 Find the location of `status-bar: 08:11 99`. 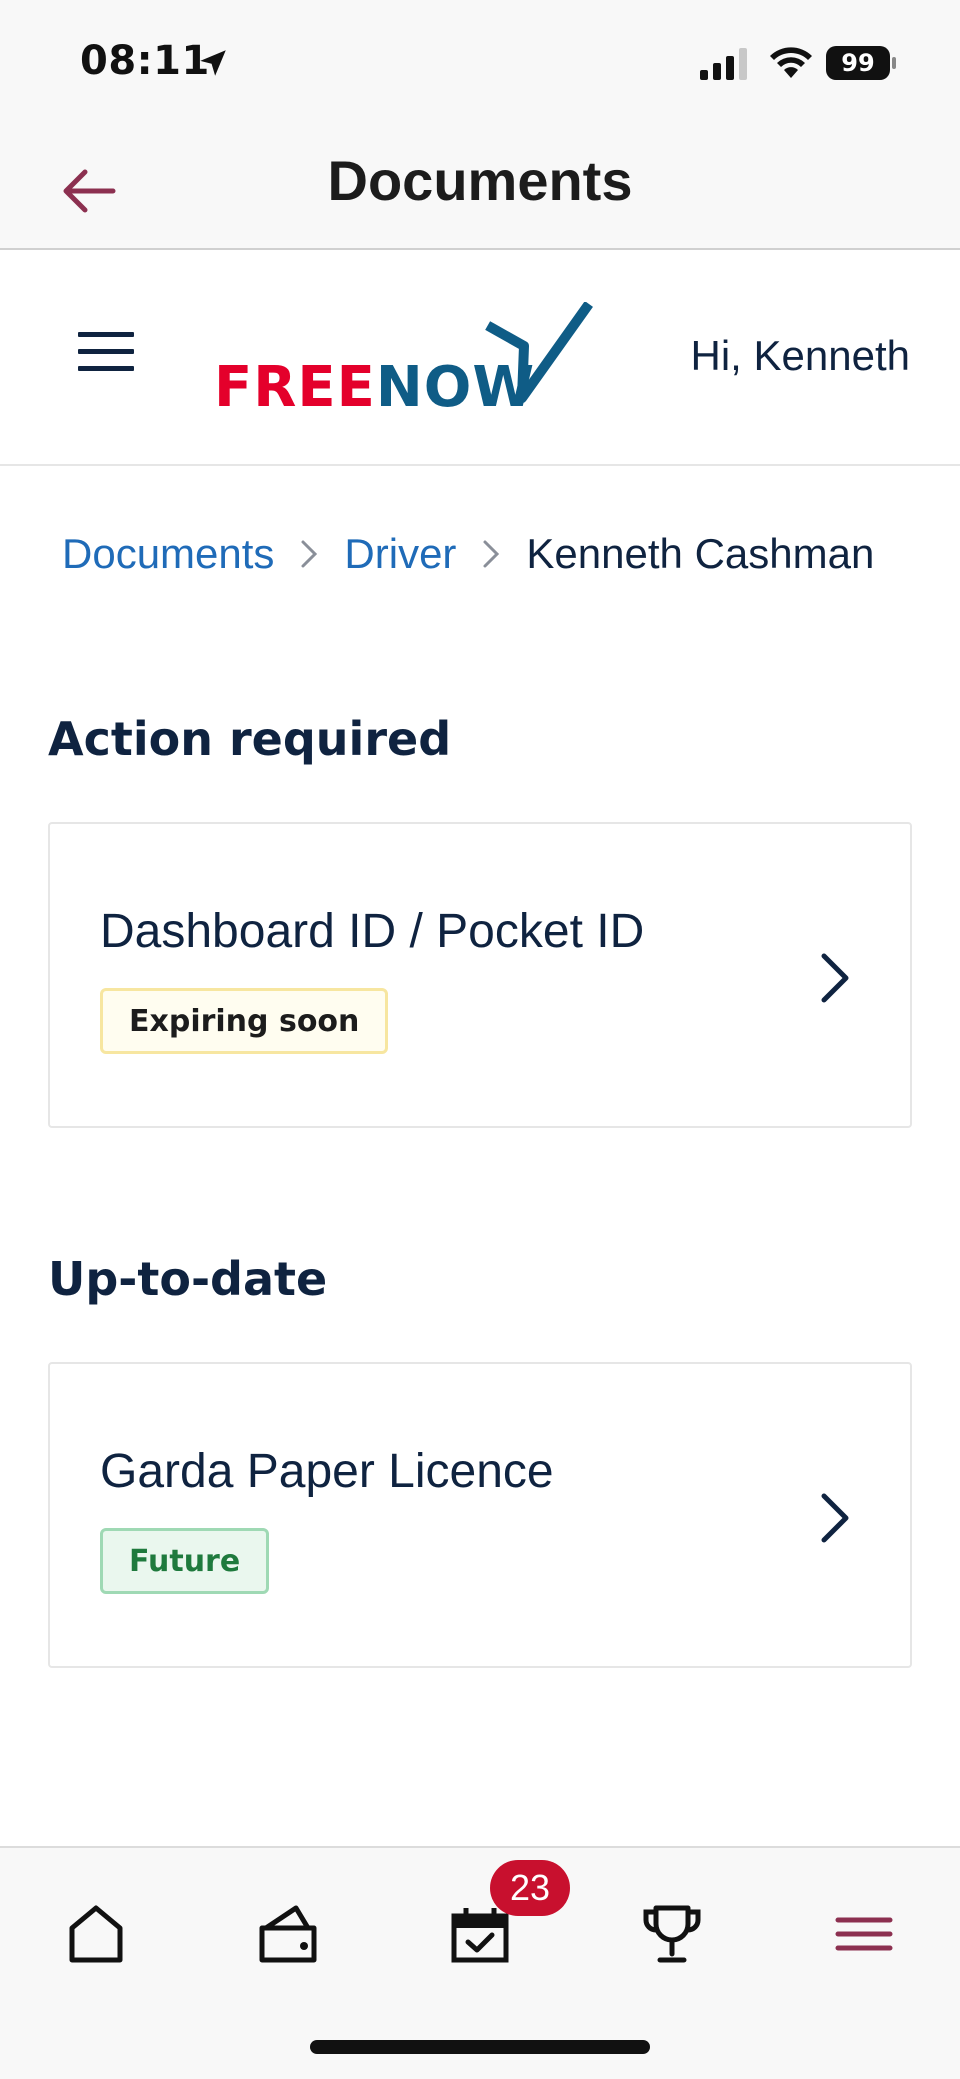

status-bar: 08:11 99 is located at coordinates (480, 64).